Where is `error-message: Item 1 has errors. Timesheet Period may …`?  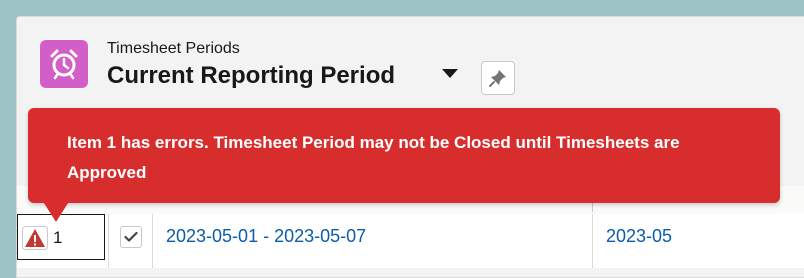 error-message: Item 1 has errors. Timesheet Period may … is located at coordinates (373, 157).